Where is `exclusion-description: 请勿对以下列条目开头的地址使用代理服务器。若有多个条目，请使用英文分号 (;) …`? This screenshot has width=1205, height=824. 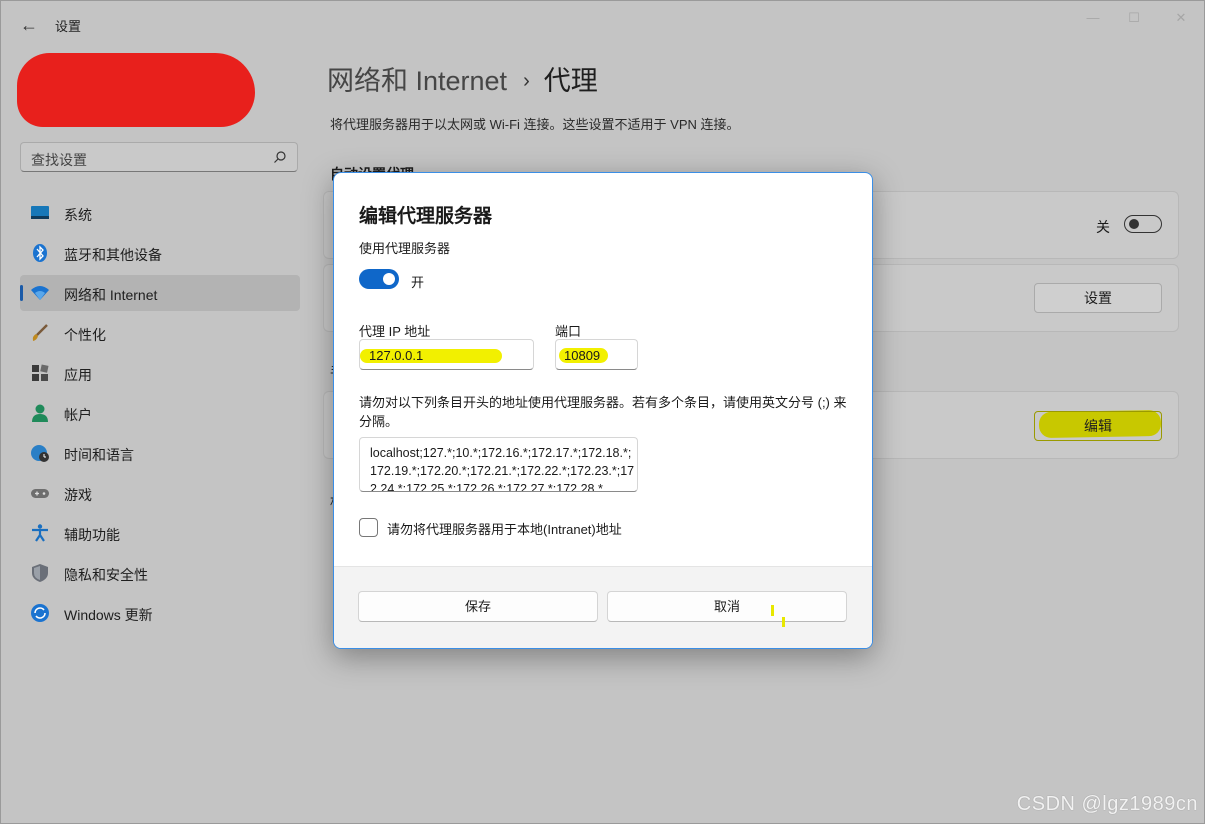 exclusion-description: 请勿对以下列条目开头的地址使用代理服务器。若有多个条目，请使用英文分号 (;) … is located at coordinates (603, 412).